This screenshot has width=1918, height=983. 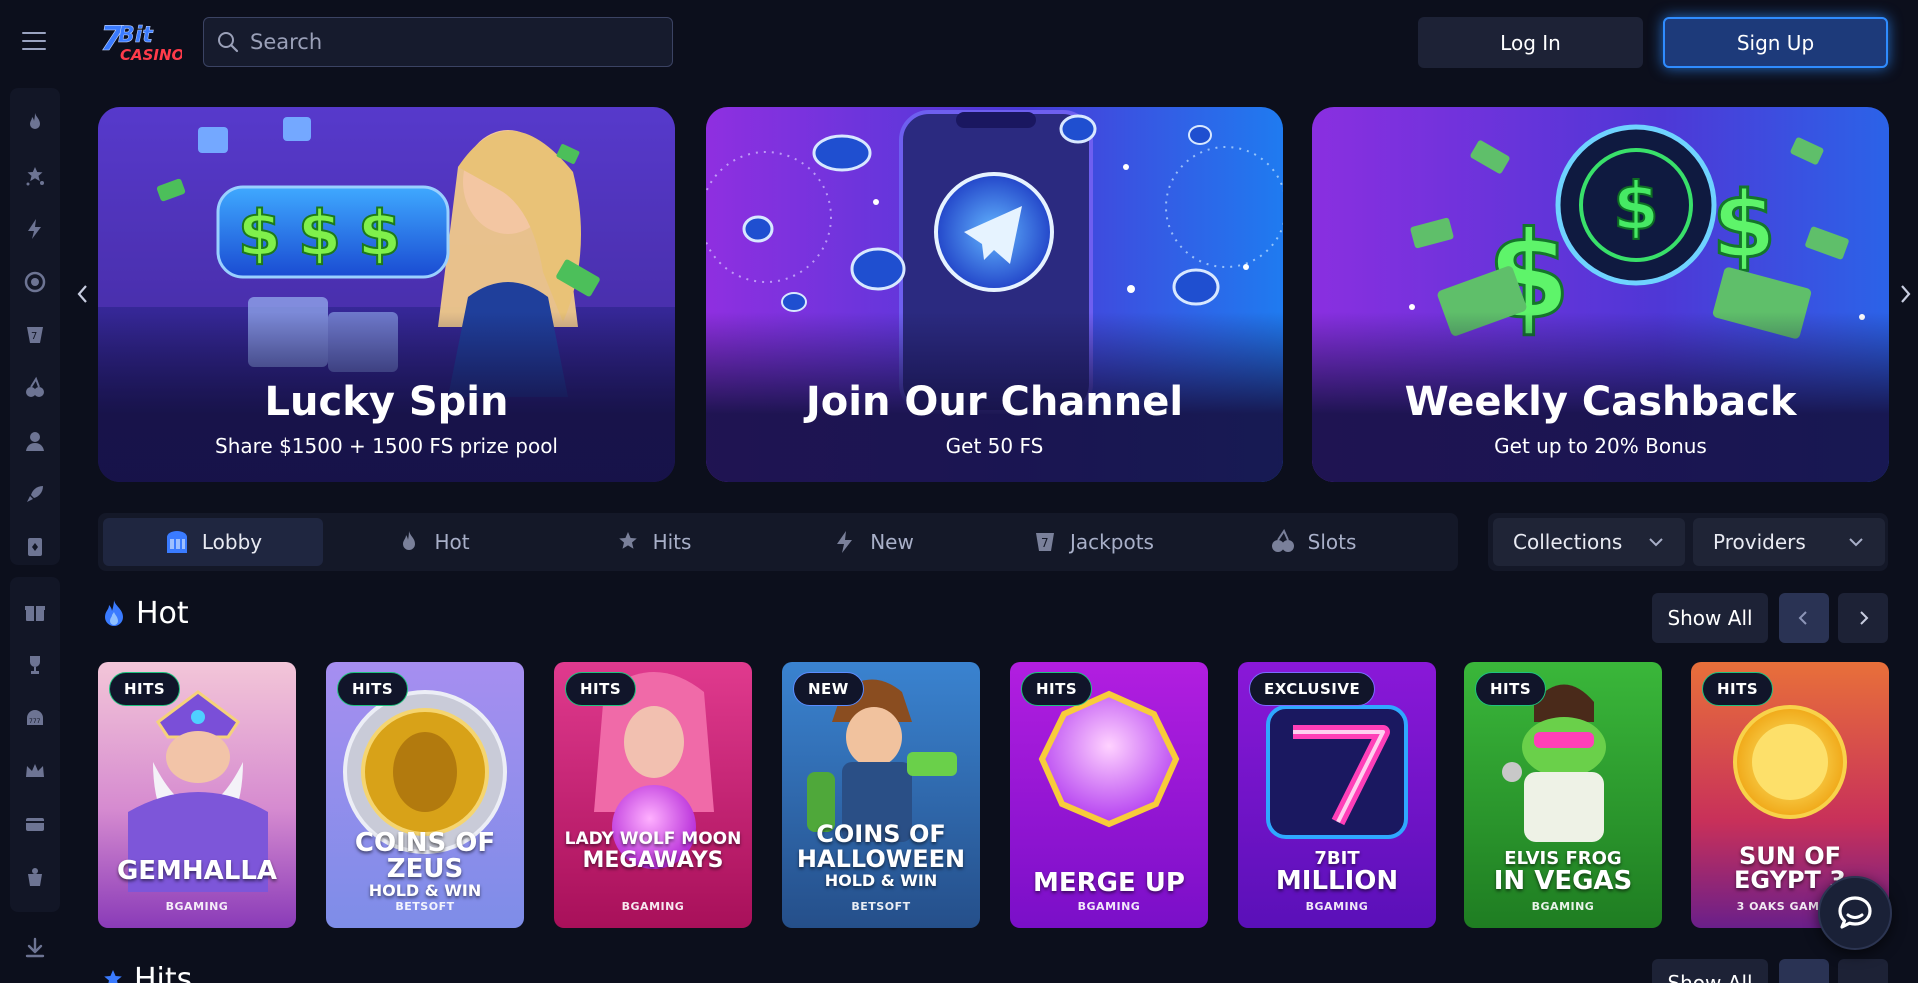 I want to click on section-title-text: Hits, so click(x=163, y=972).